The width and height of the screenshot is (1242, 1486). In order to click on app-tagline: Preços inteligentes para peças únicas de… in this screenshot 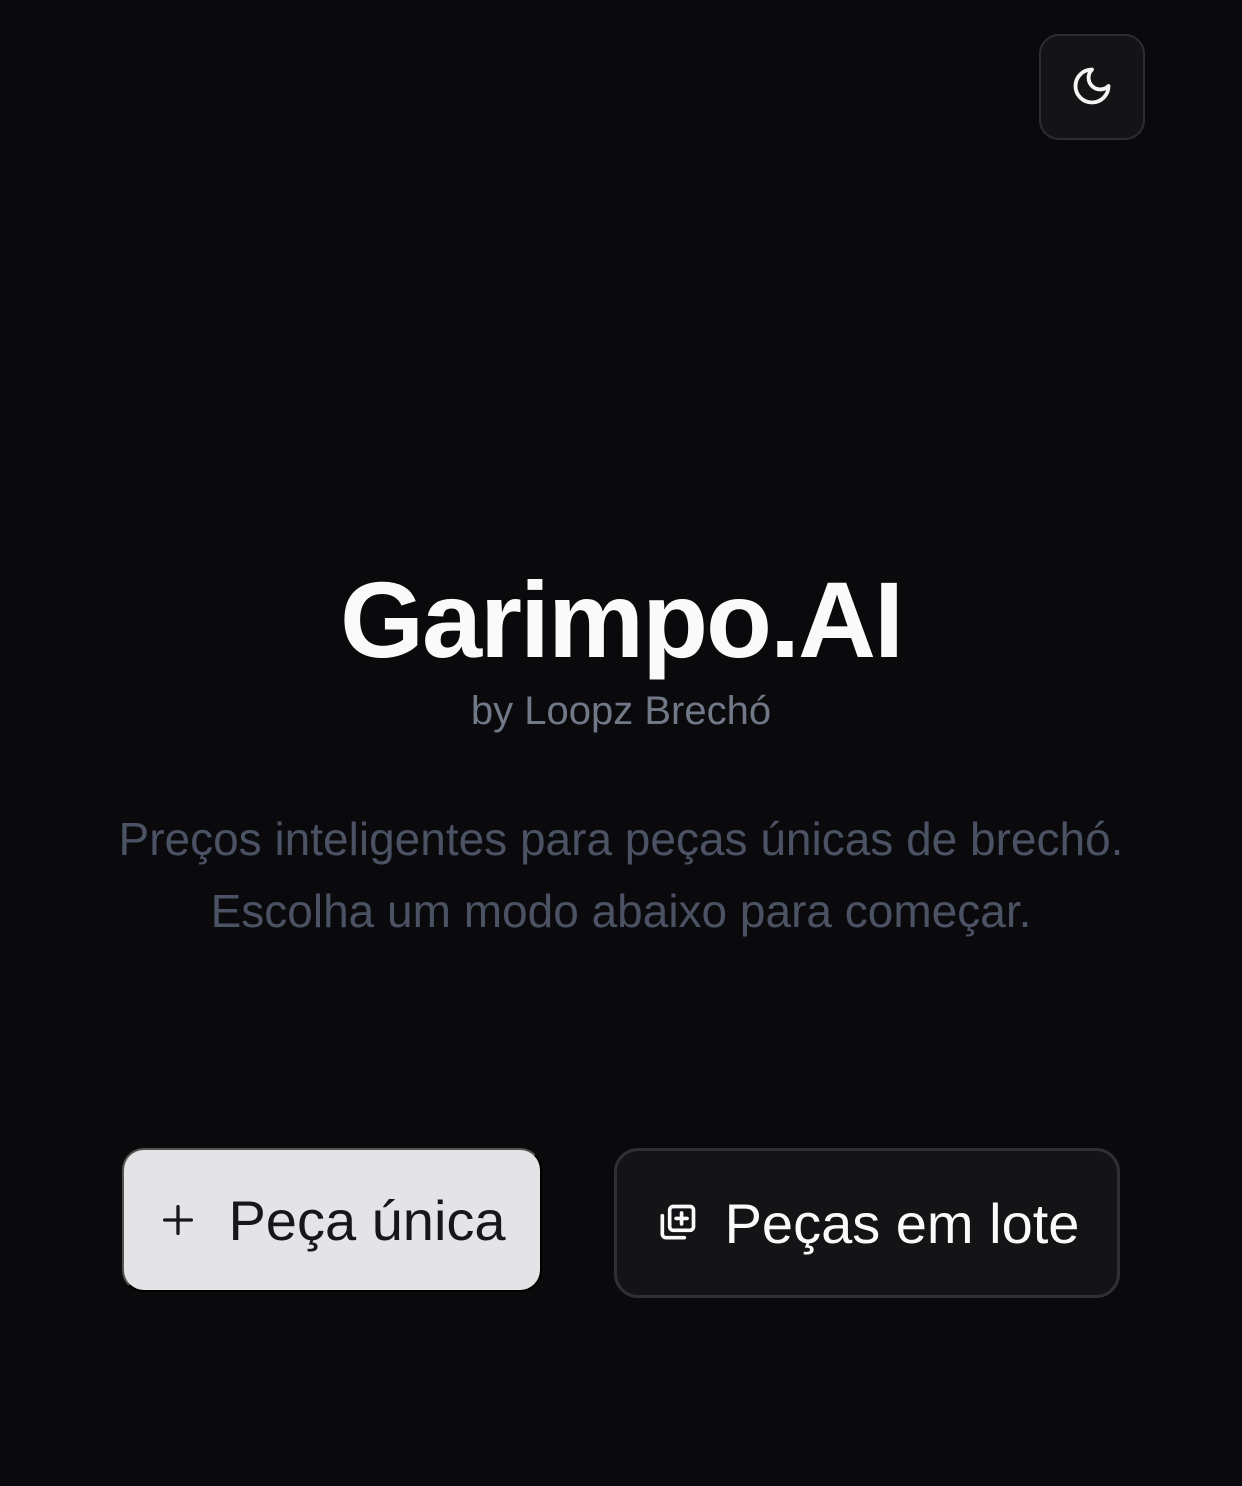, I will do `click(621, 875)`.